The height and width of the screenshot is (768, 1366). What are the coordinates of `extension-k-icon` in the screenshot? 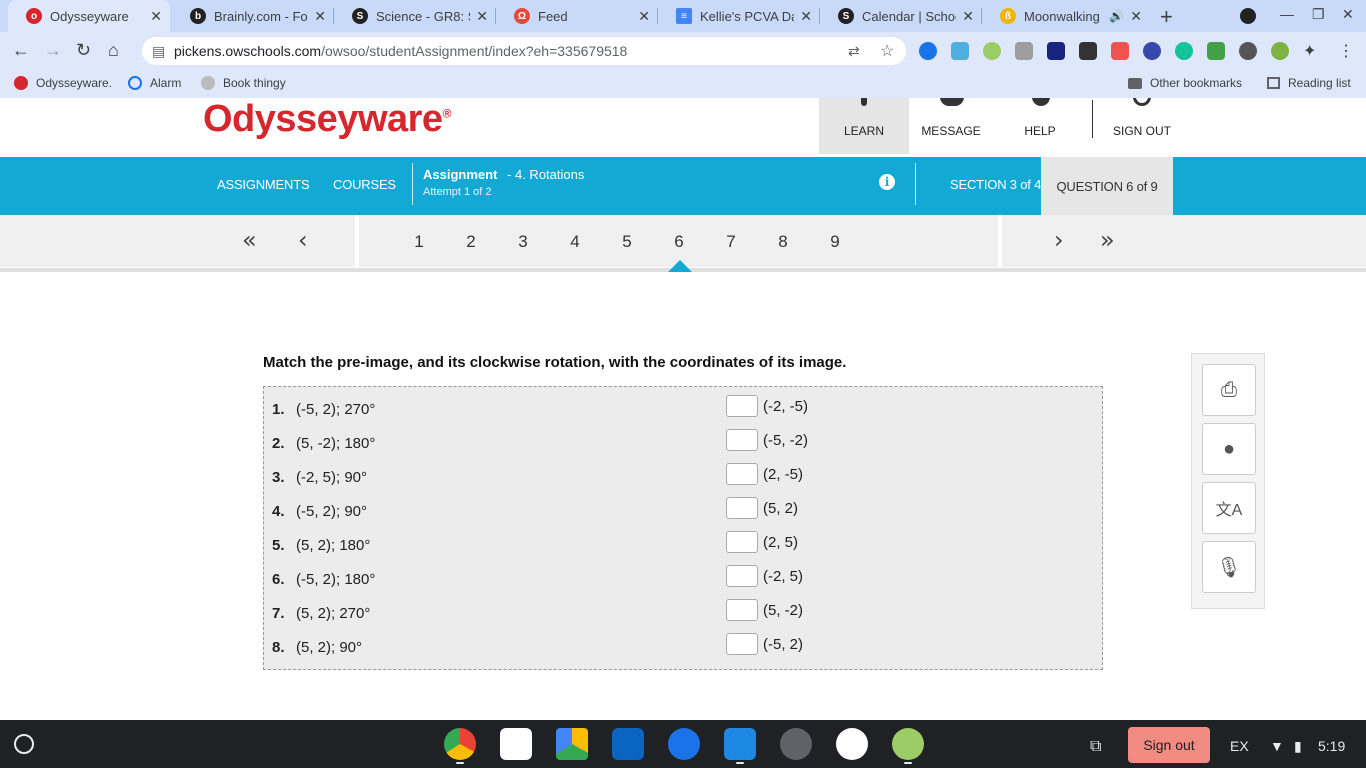 It's located at (1152, 51).